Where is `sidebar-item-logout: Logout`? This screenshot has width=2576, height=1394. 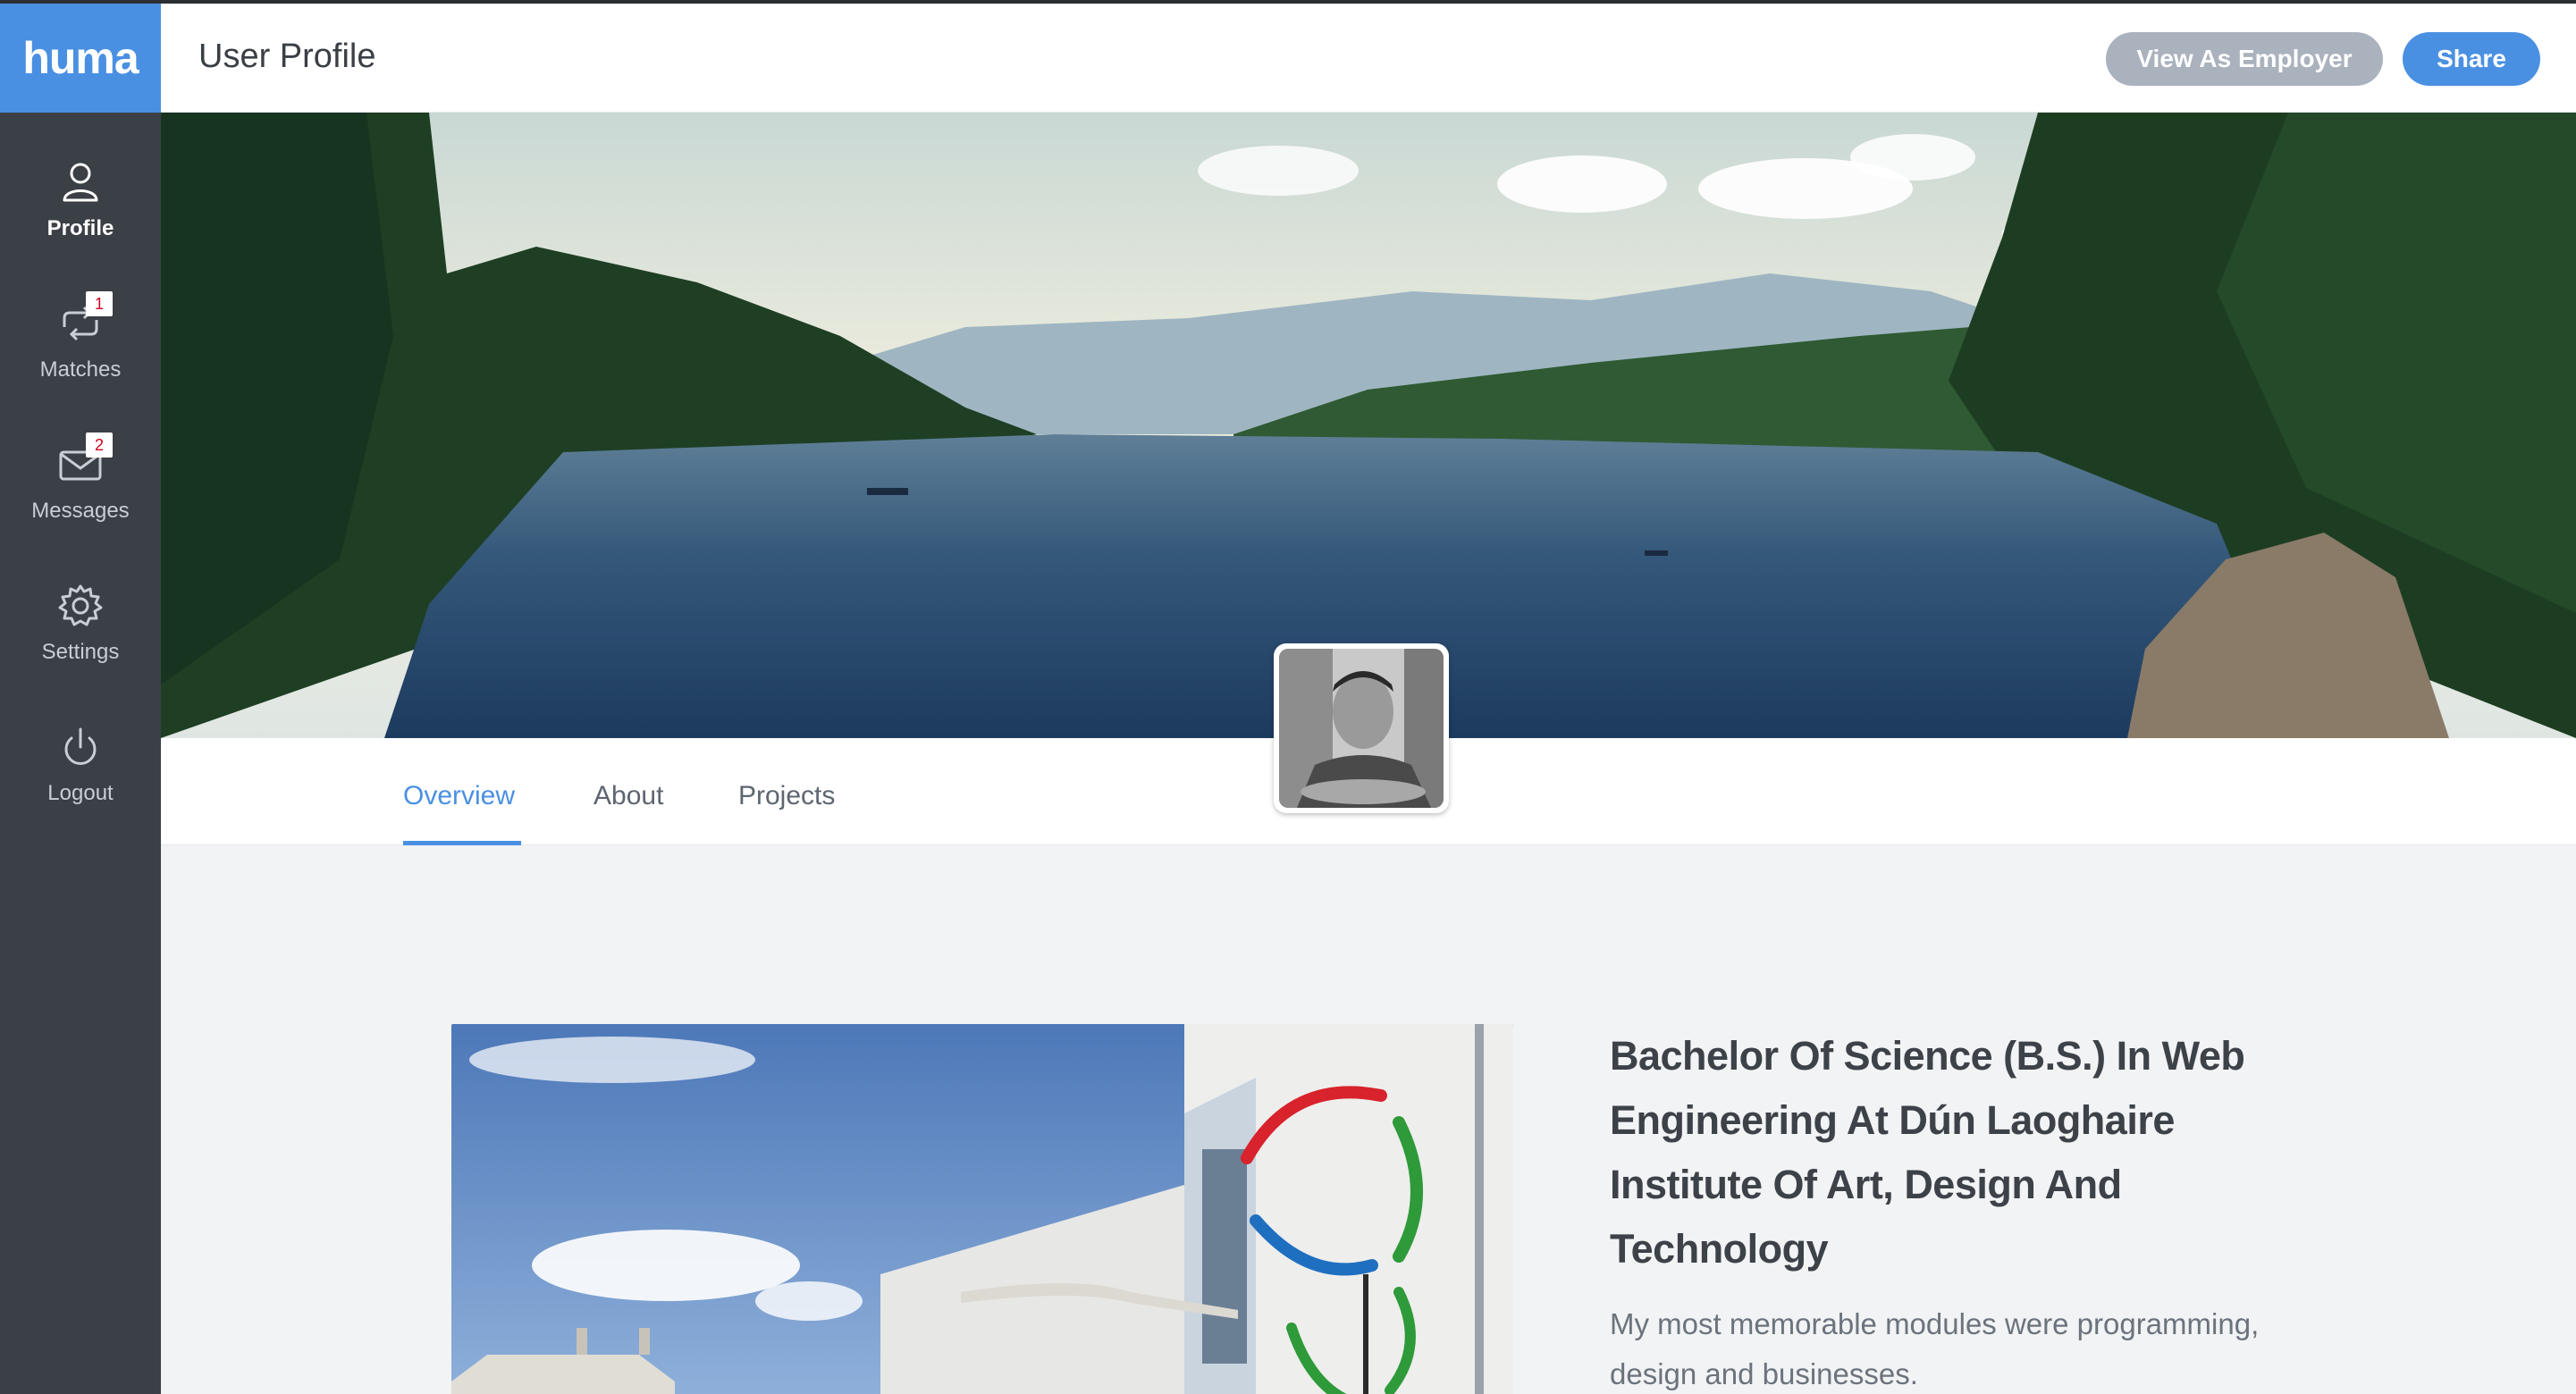
sidebar-item-logout: Logout is located at coordinates (81, 769).